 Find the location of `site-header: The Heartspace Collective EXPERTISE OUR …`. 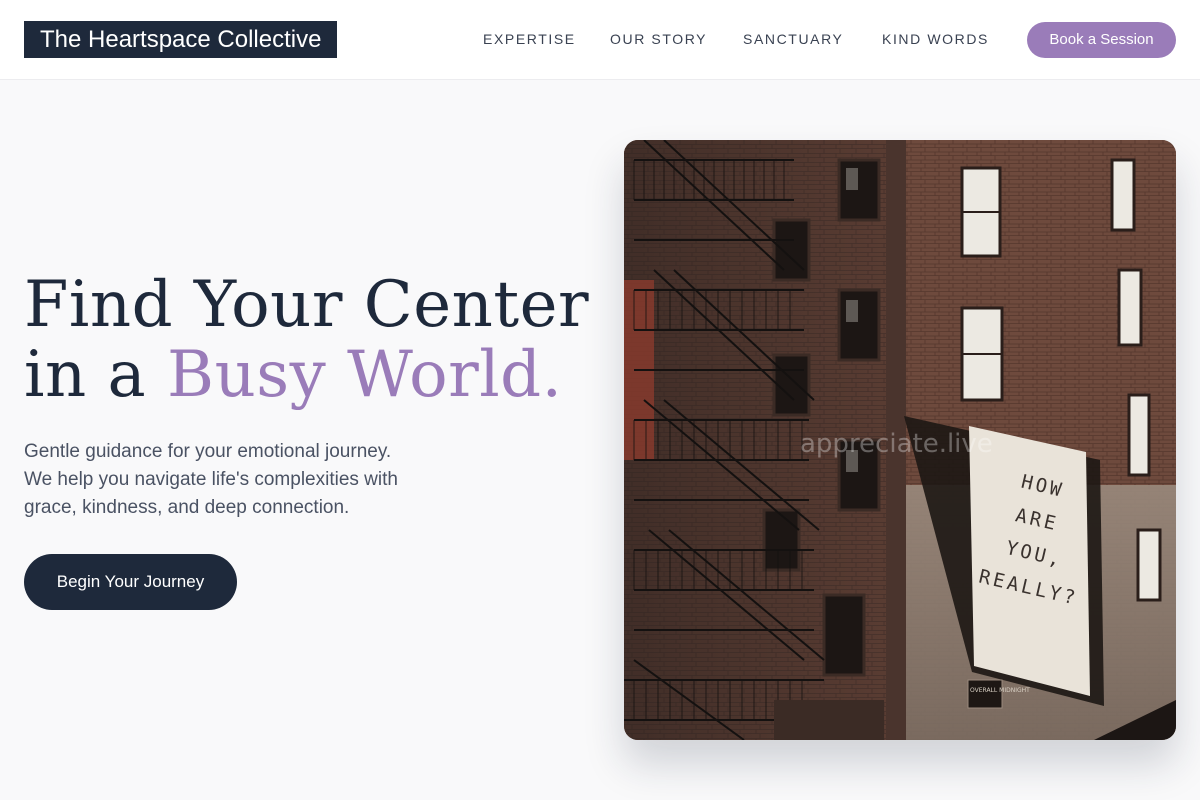

site-header: The Heartspace Collective EXPERTISE OUR … is located at coordinates (600, 40).